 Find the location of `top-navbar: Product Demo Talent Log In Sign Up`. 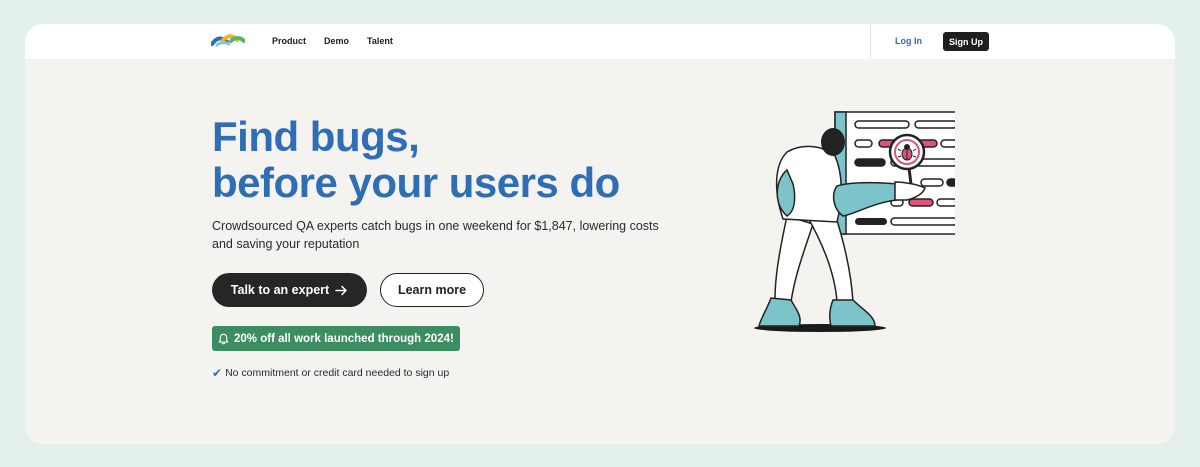

top-navbar: Product Demo Talent Log In Sign Up is located at coordinates (600, 41).